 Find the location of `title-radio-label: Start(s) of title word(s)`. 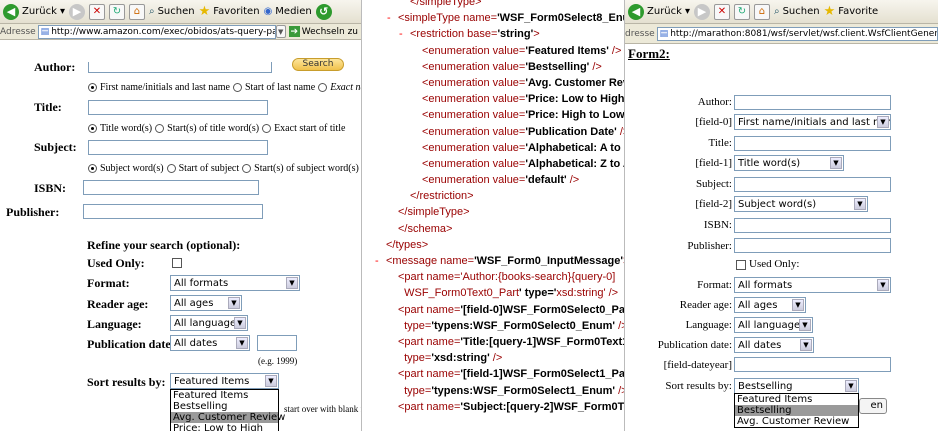

title-radio-label: Start(s) of title word(s) is located at coordinates (213, 128).